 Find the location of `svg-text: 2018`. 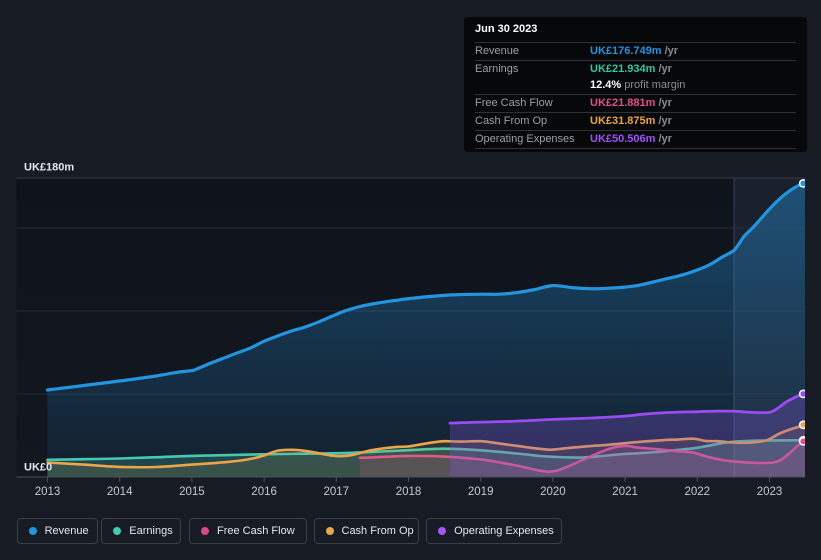

svg-text: 2018 is located at coordinates (409, 492).